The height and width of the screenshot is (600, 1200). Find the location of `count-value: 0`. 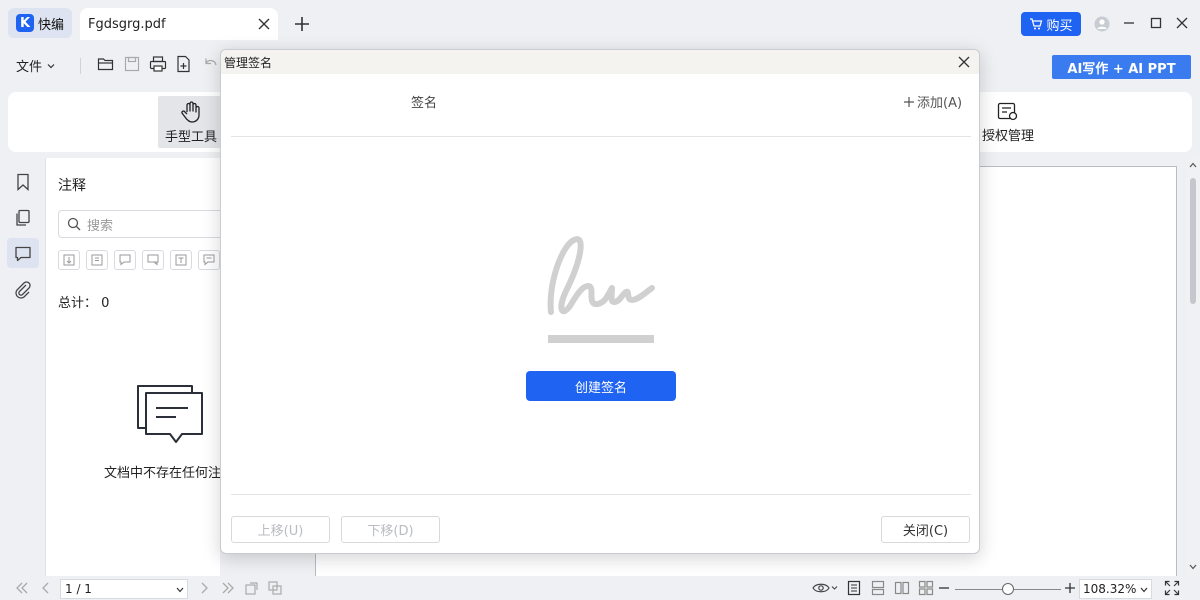

count-value: 0 is located at coordinates (105, 303).